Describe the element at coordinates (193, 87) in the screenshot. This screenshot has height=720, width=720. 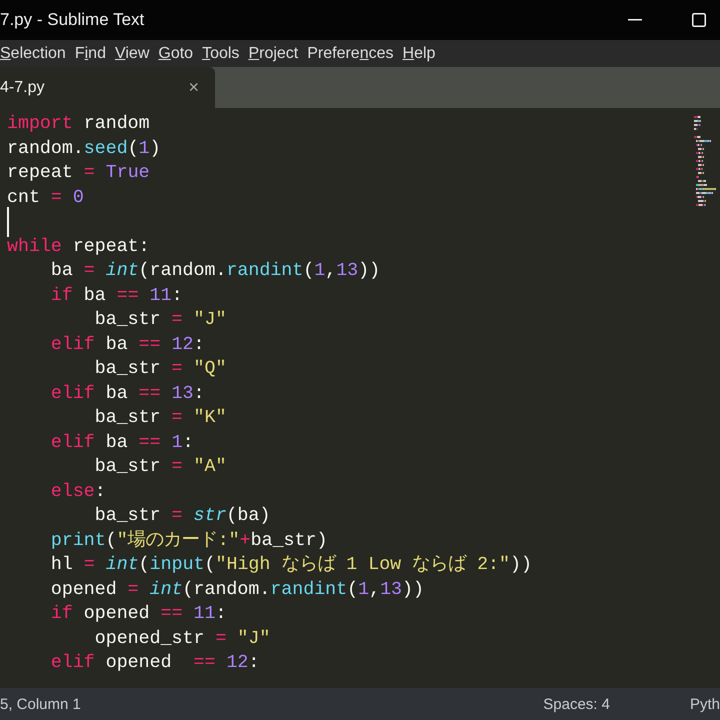
I see `close-icon: ×` at that location.